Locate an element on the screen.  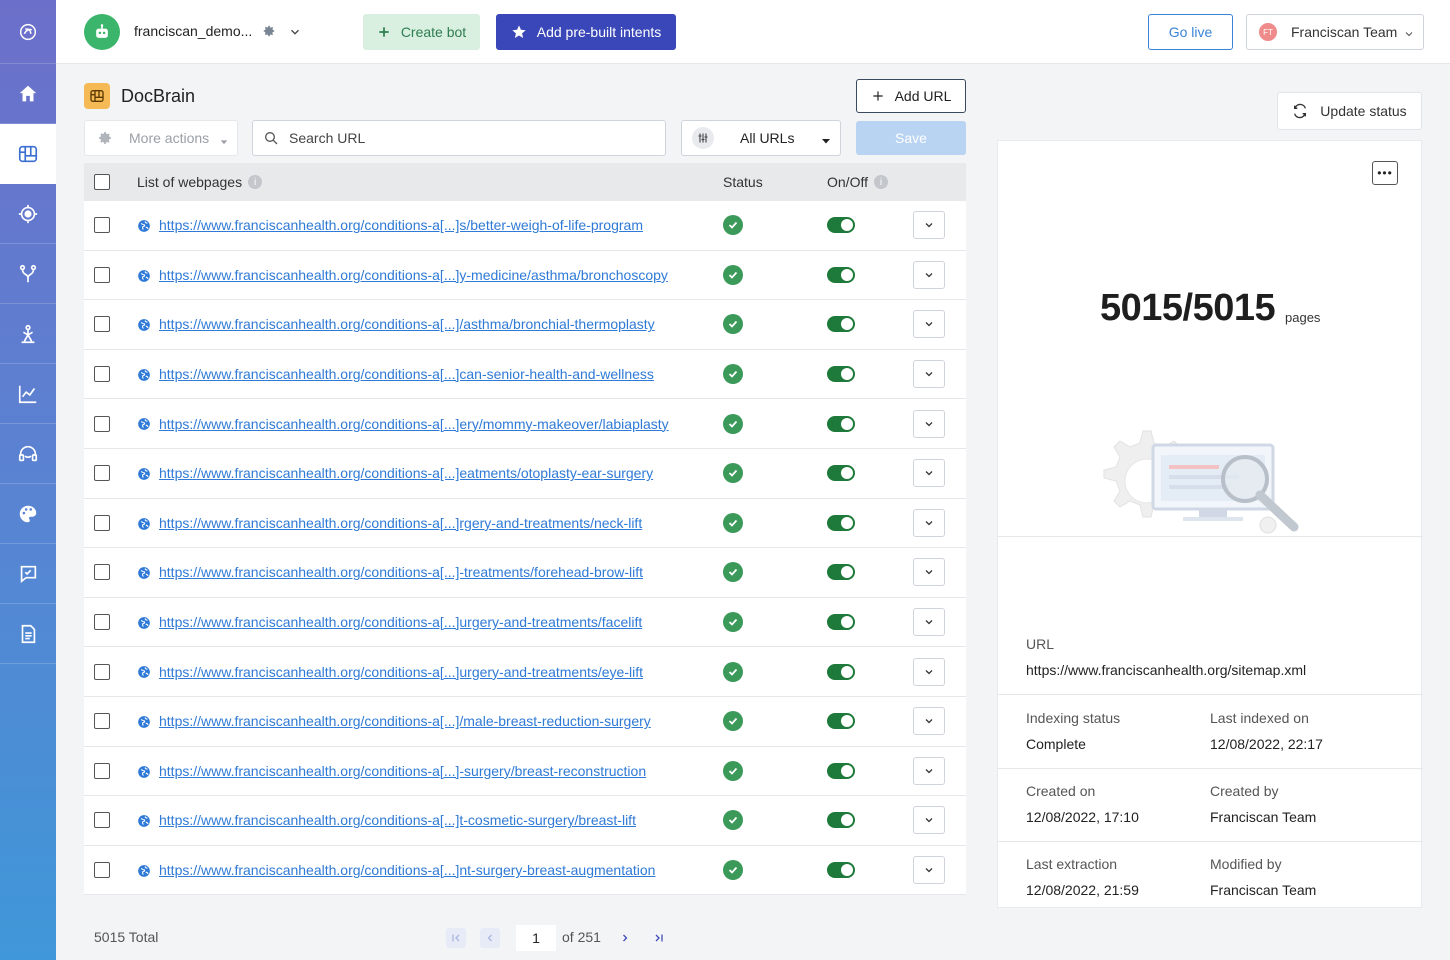
next-page-button is located at coordinates (625, 938).